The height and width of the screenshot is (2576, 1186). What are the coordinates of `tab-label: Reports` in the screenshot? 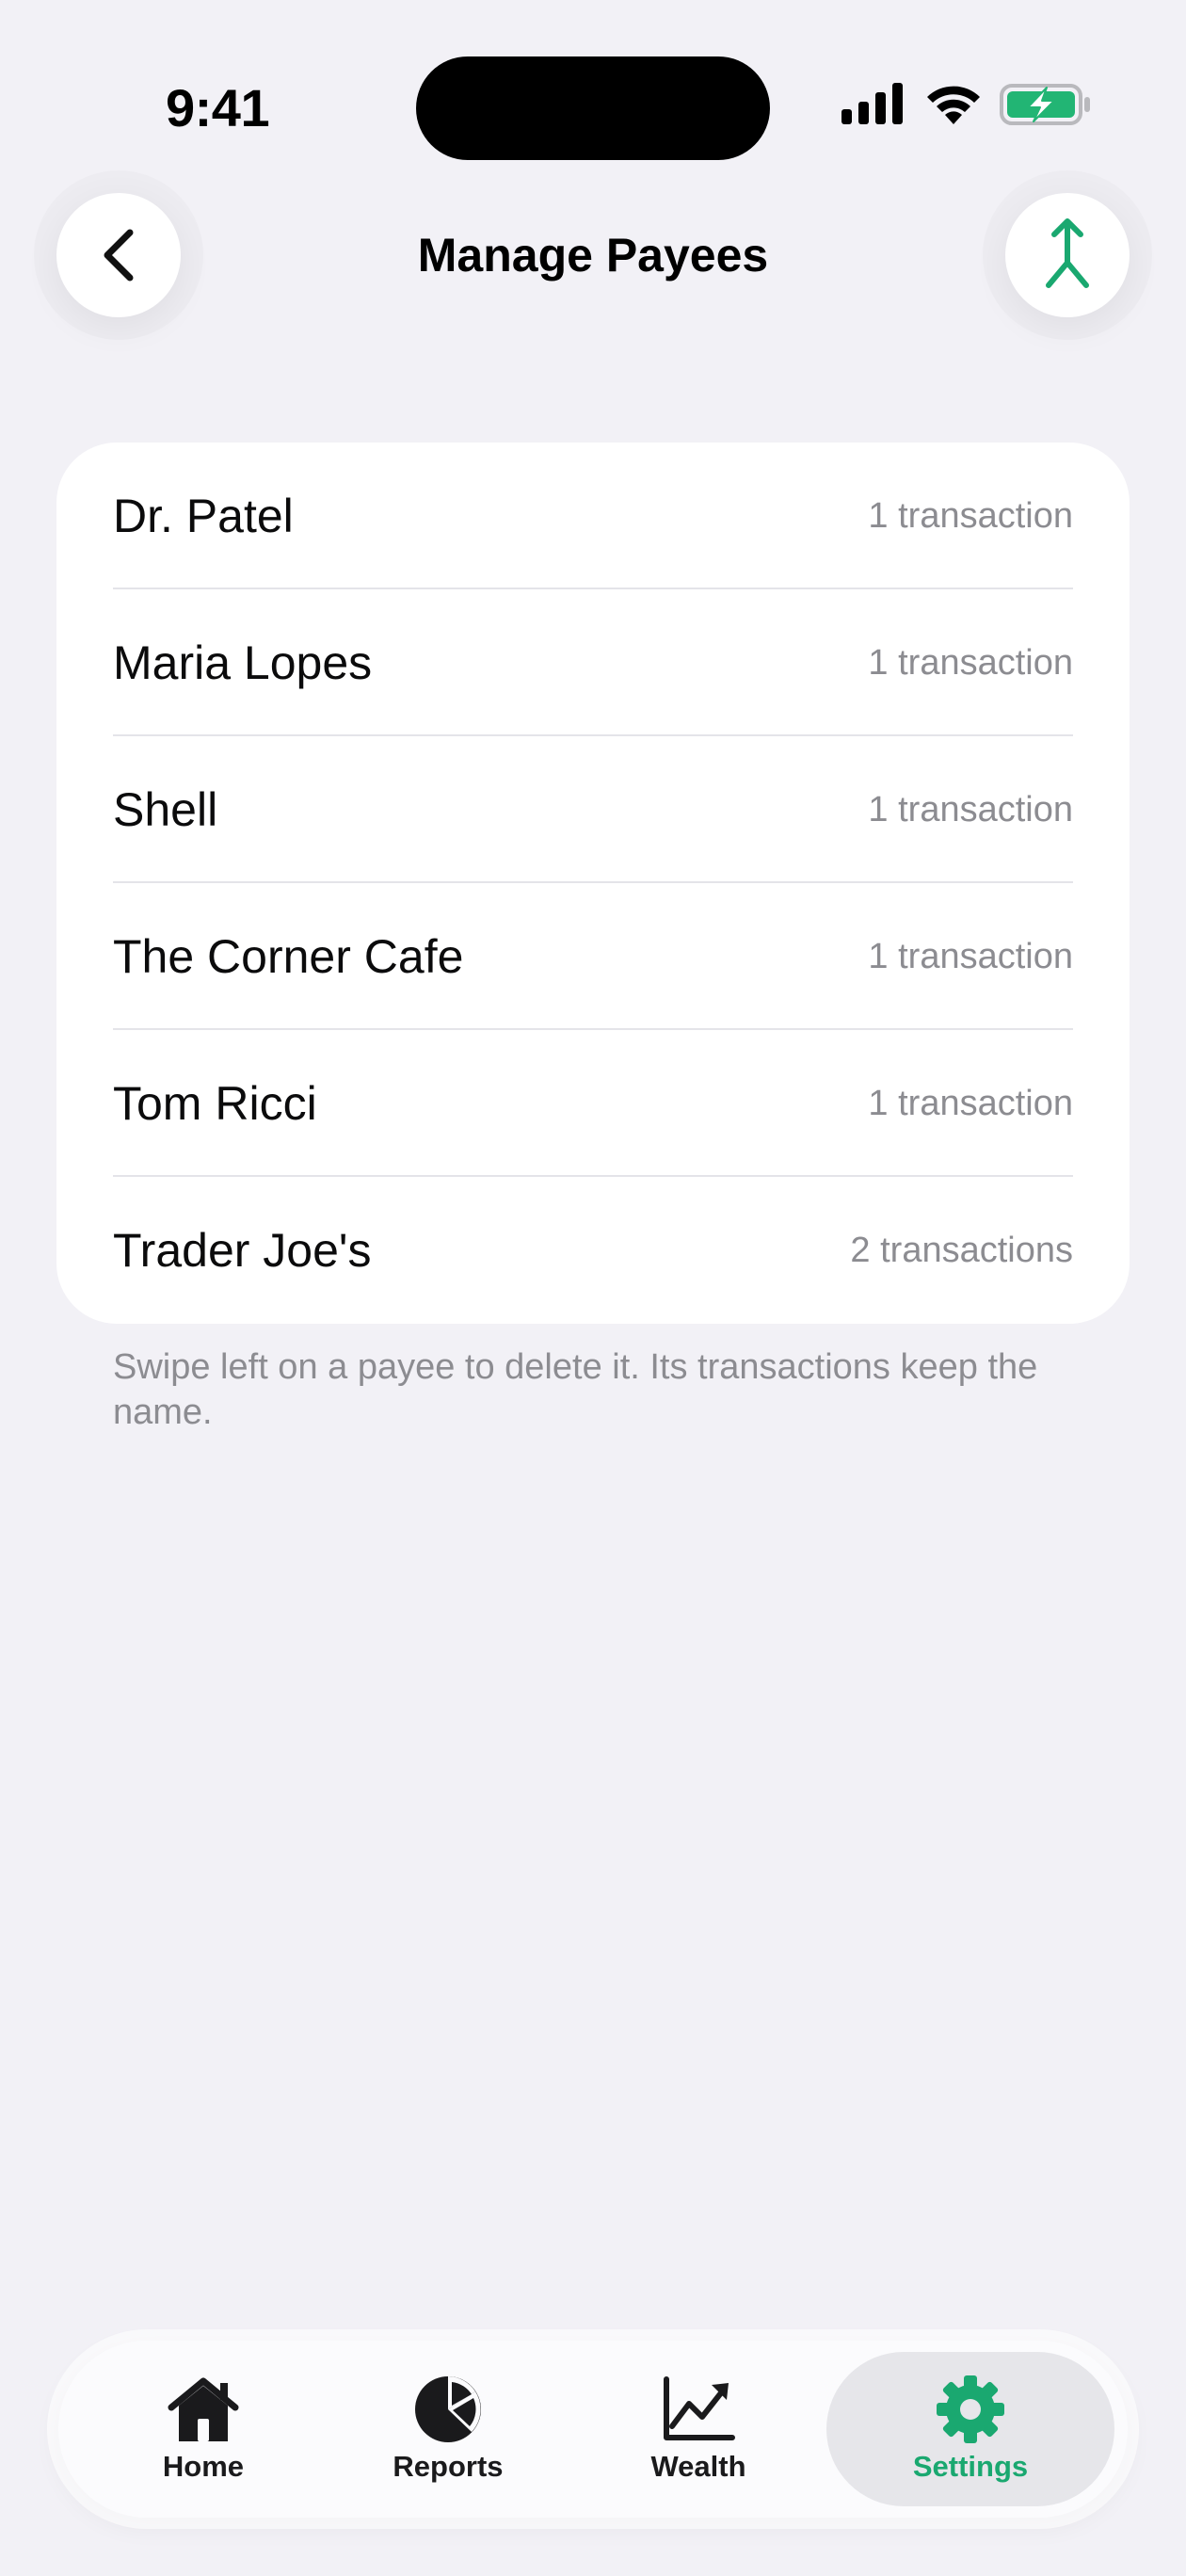 It's located at (448, 2466).